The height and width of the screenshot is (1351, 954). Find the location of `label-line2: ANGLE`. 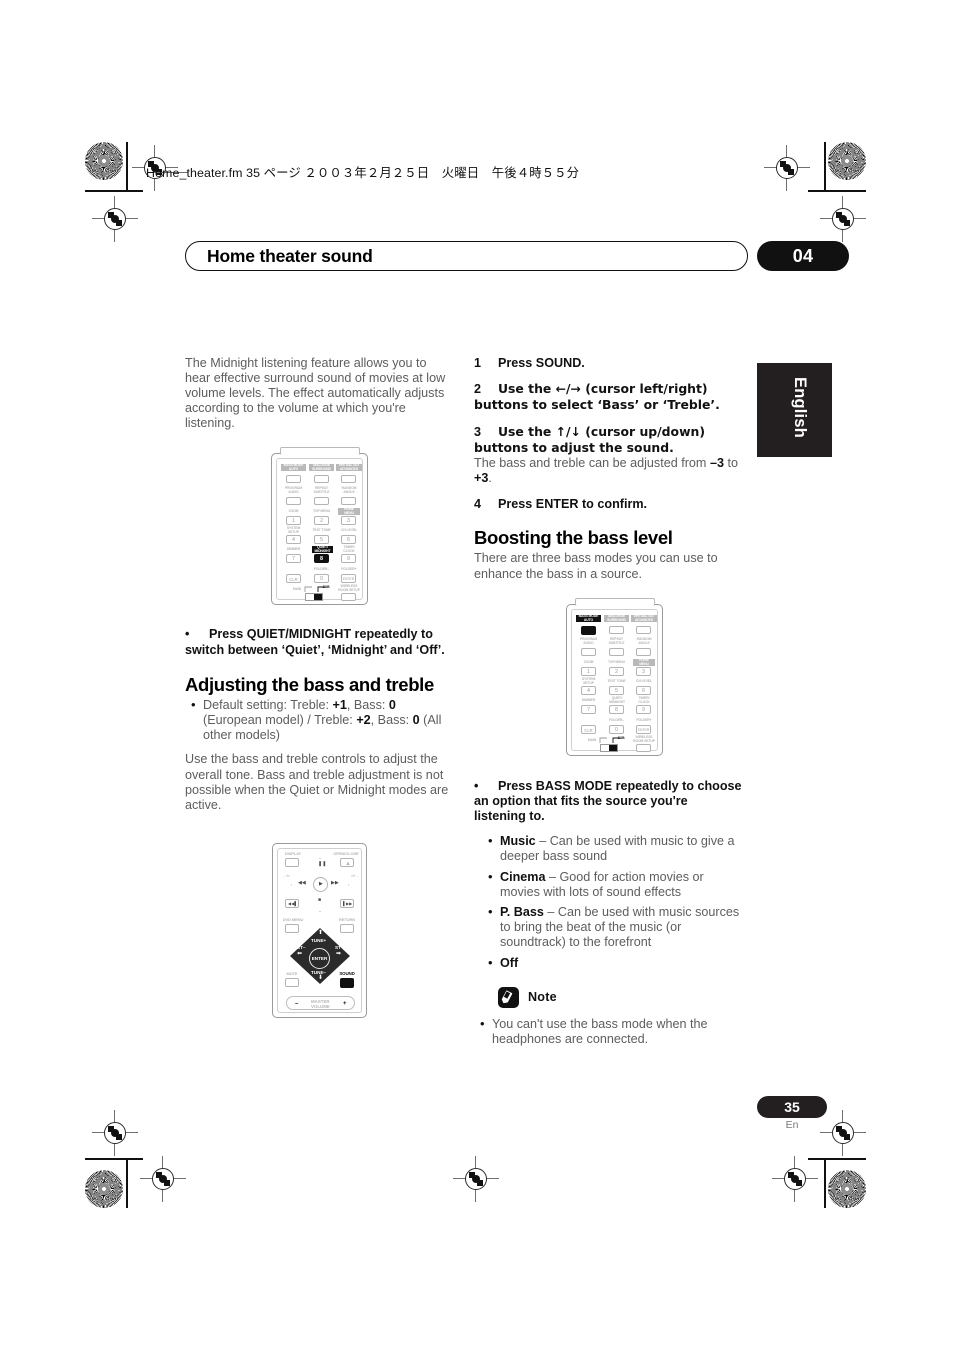

label-line2: ANGLE is located at coordinates (644, 642).